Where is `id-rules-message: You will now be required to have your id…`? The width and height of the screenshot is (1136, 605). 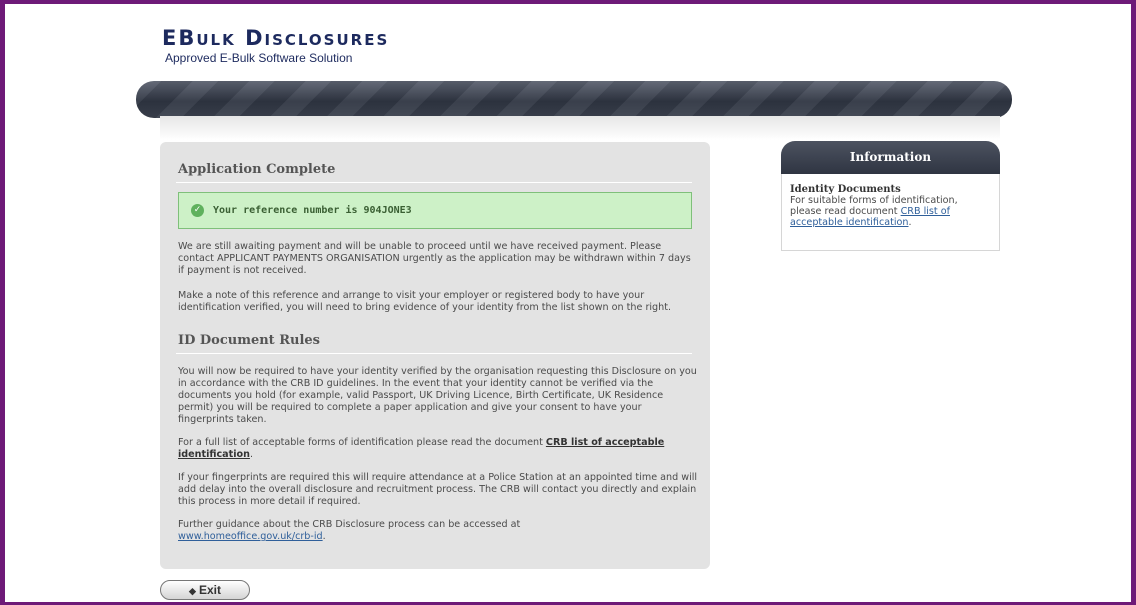 id-rules-message: You will now be required to have your id… is located at coordinates (437, 395).